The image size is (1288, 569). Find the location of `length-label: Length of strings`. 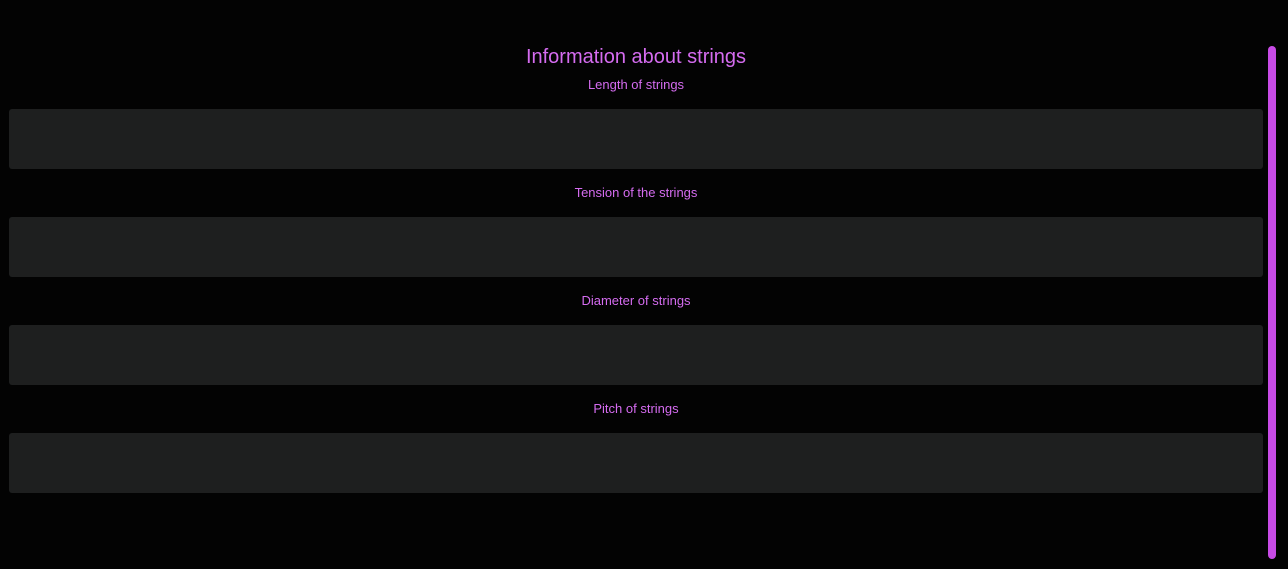

length-label: Length of strings is located at coordinates (636, 84).